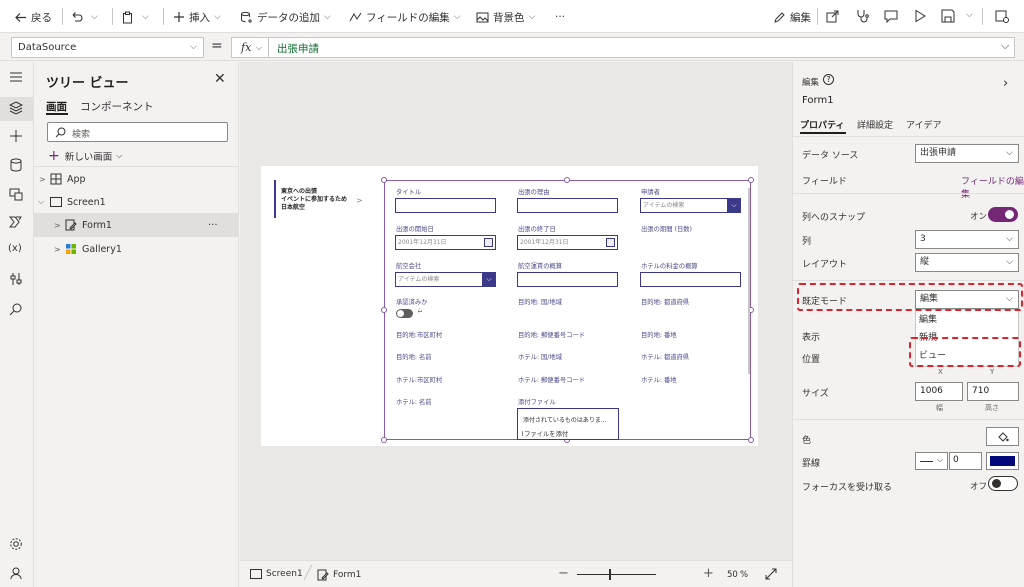  What do you see at coordinates (419, 335) in the screenshot?
I see `field-label: 目的地:市区町村` at bounding box center [419, 335].